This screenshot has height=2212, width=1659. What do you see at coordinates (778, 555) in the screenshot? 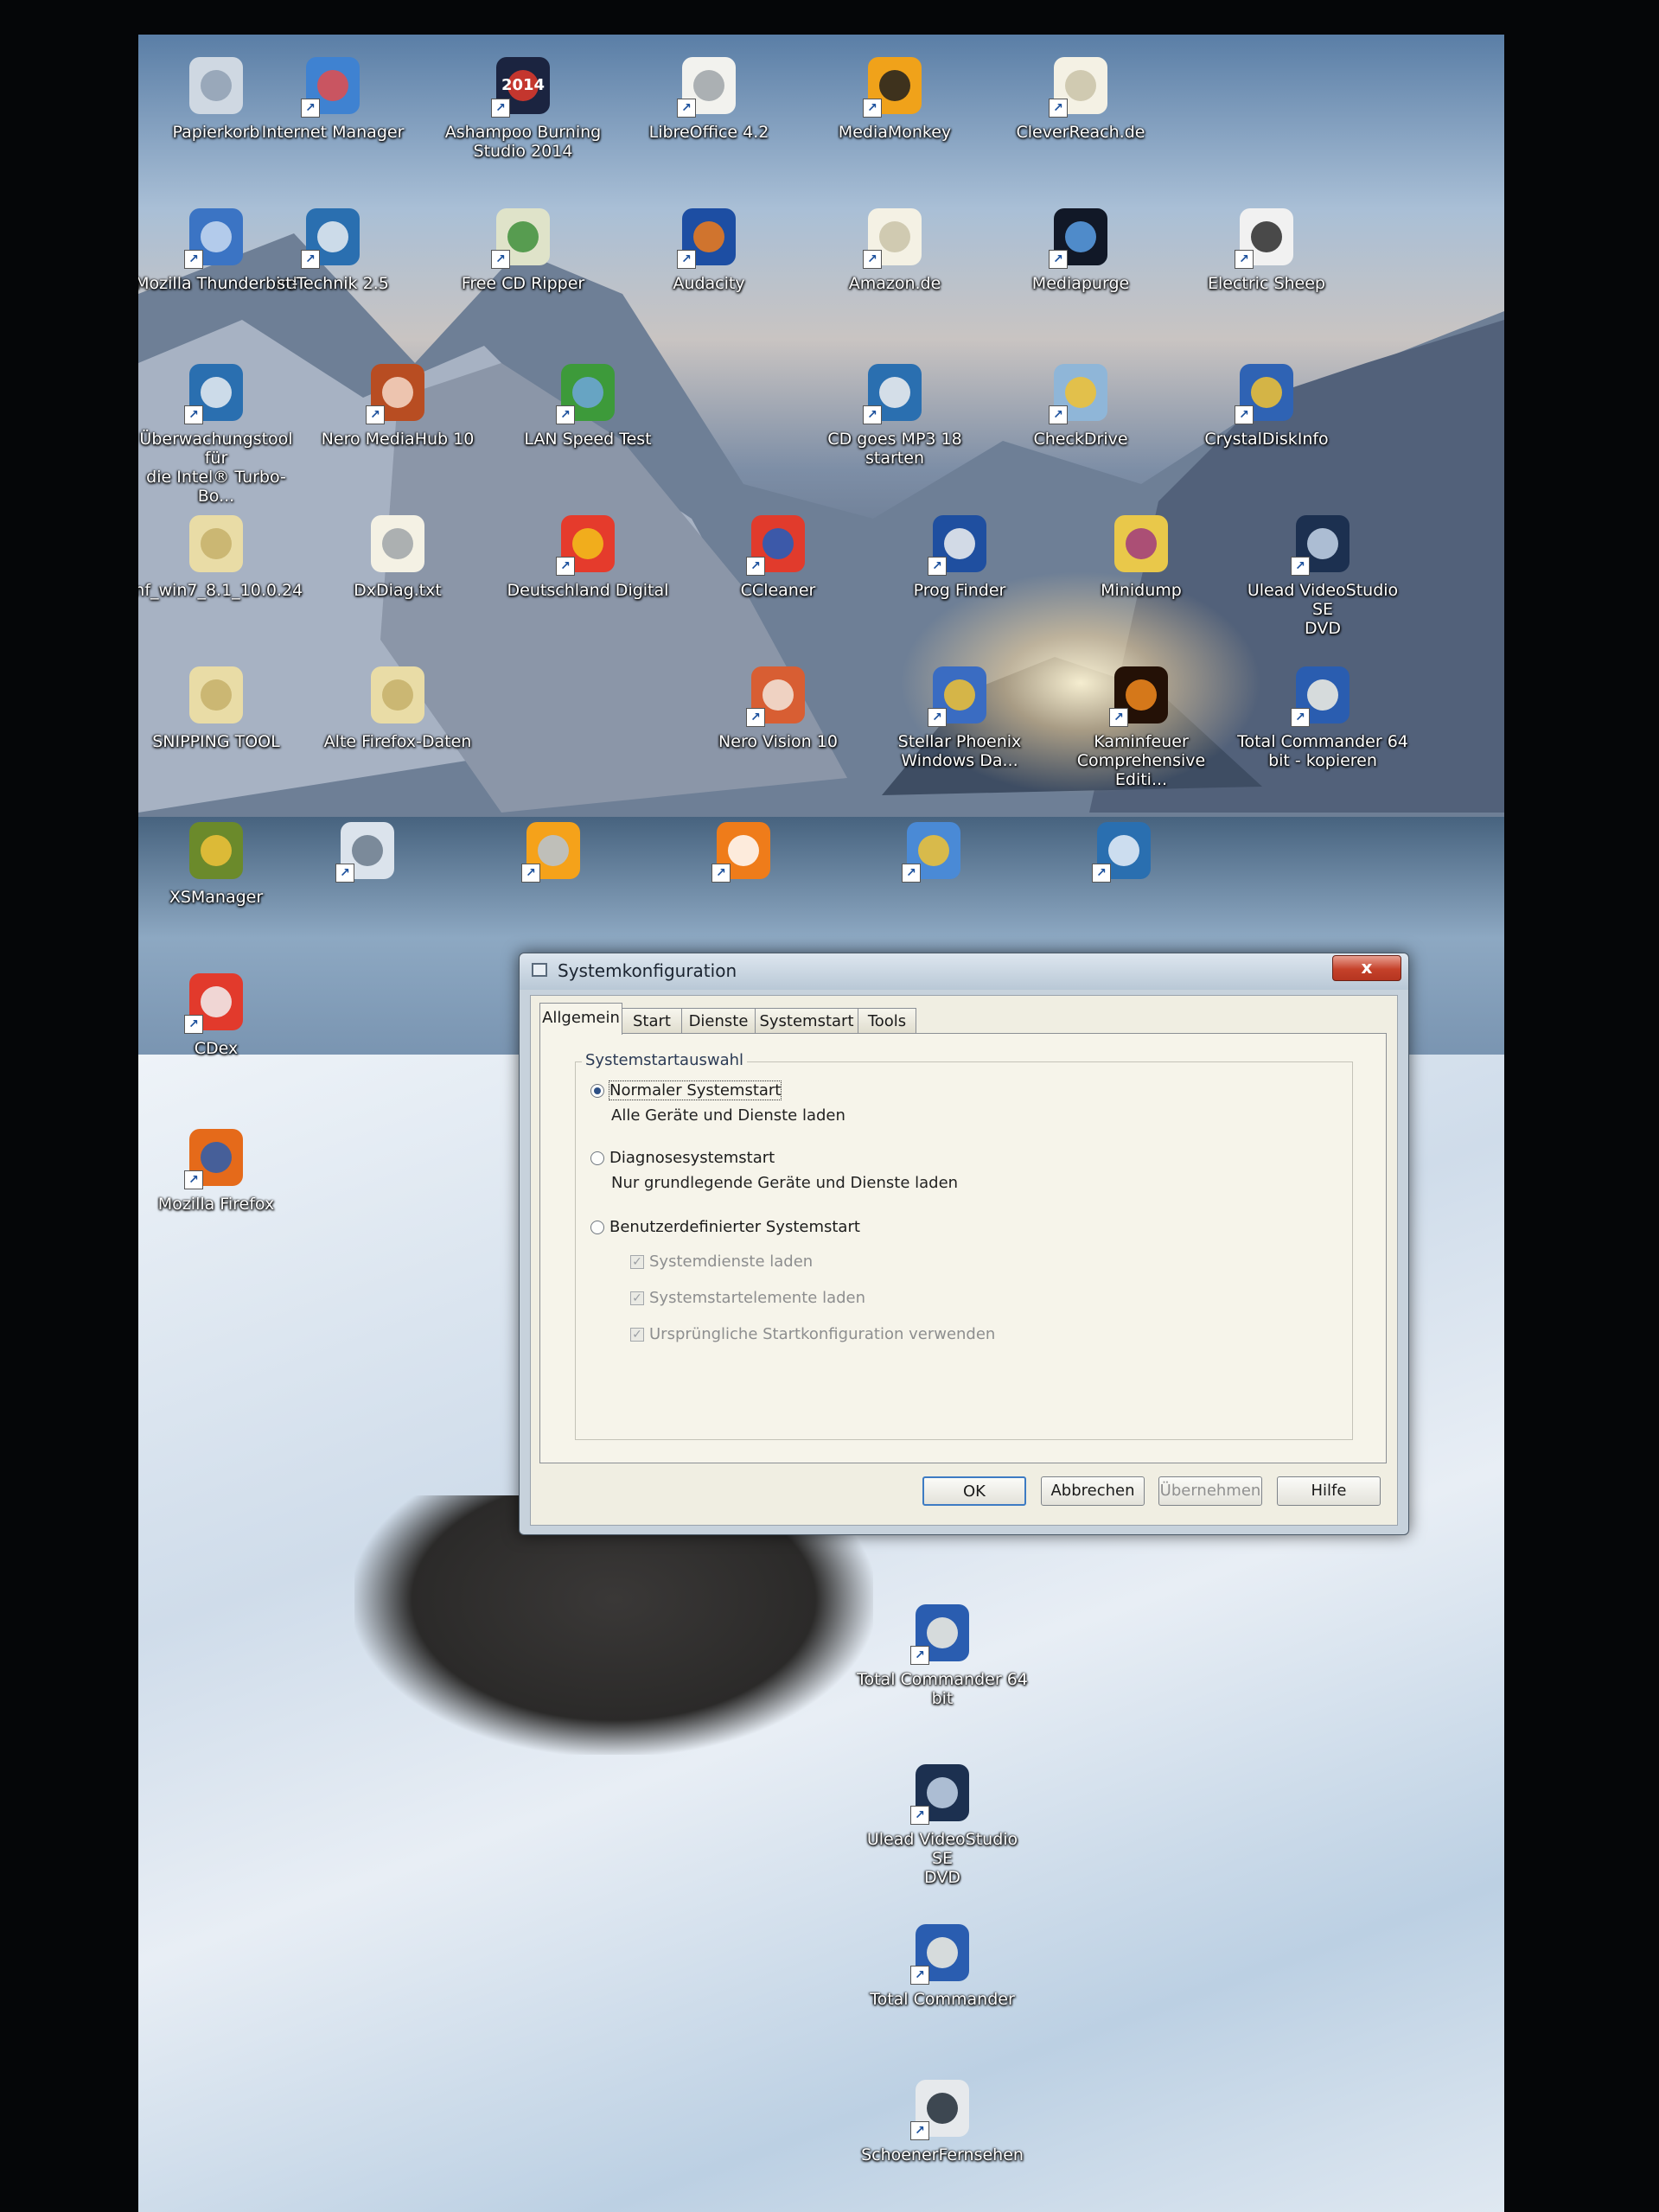
I see `desktop-icon: ↗ CCleaner` at bounding box center [778, 555].